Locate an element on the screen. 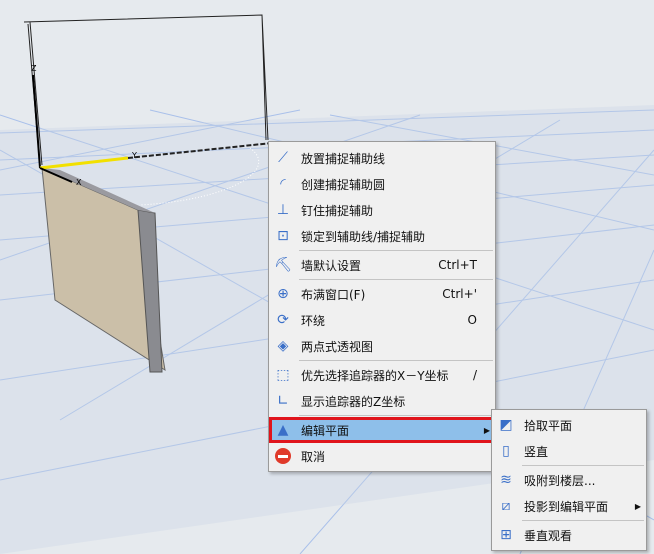  pin-guide-icon: ⊥ is located at coordinates (283, 210).